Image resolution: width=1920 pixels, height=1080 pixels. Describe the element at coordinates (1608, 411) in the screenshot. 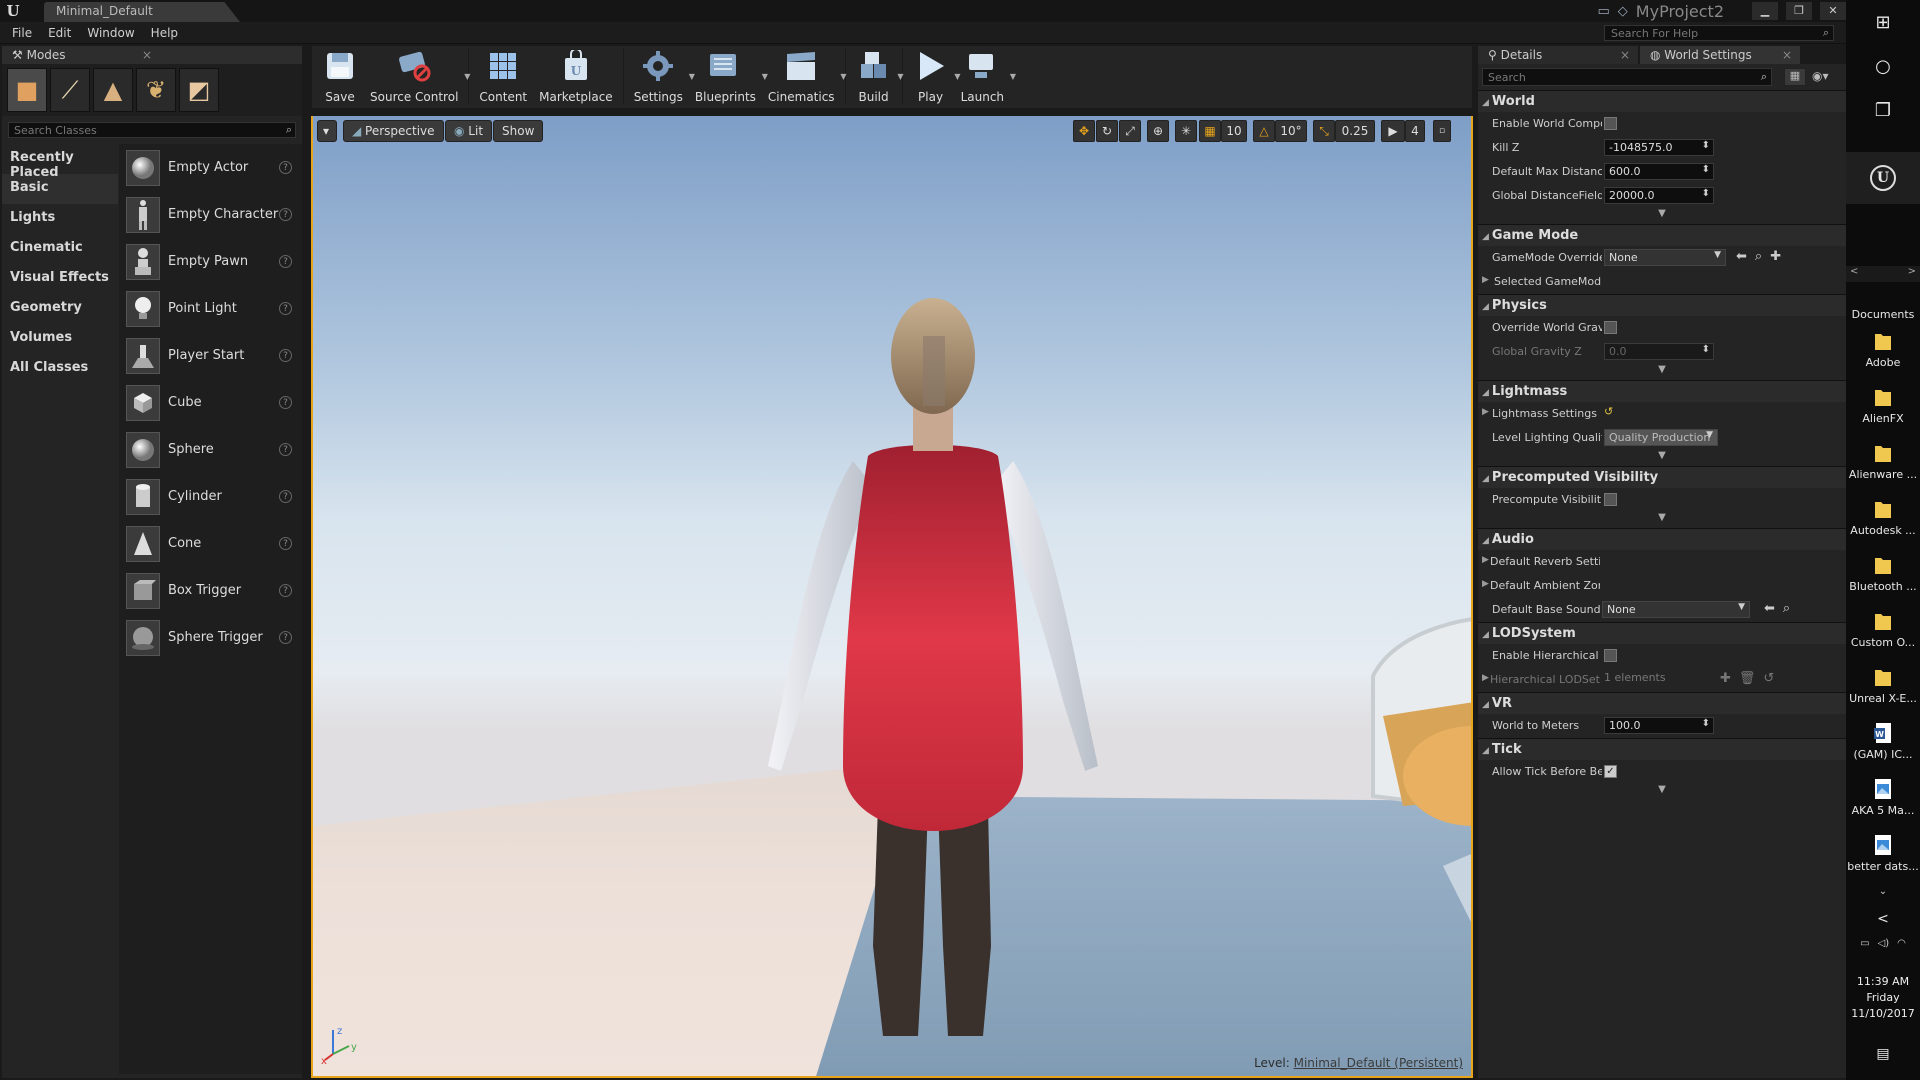

I see `reset-to-default-icon: ↺` at that location.